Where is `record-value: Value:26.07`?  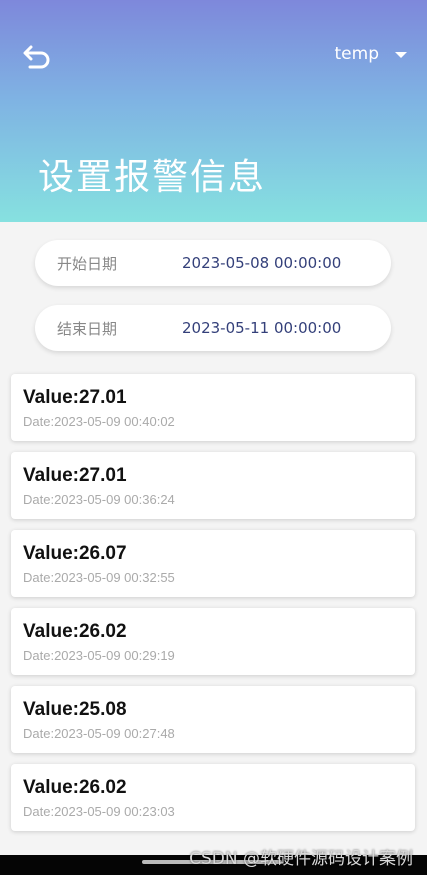 record-value: Value:26.07 is located at coordinates (75, 553).